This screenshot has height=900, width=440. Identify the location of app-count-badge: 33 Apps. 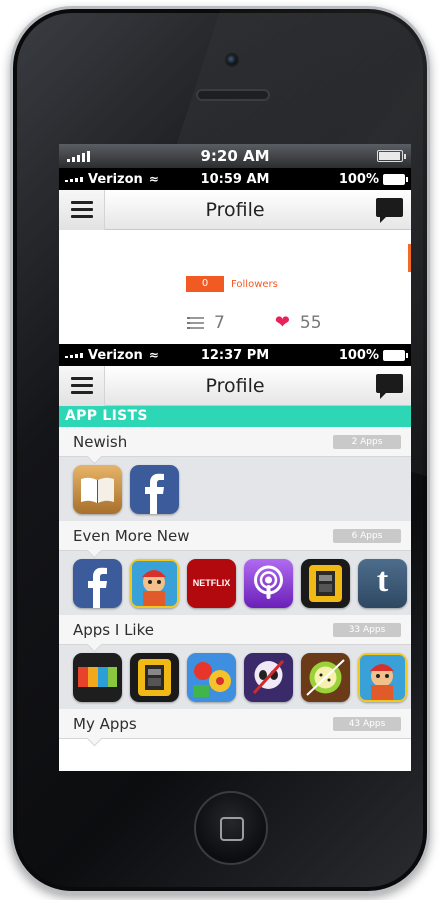
(367, 629).